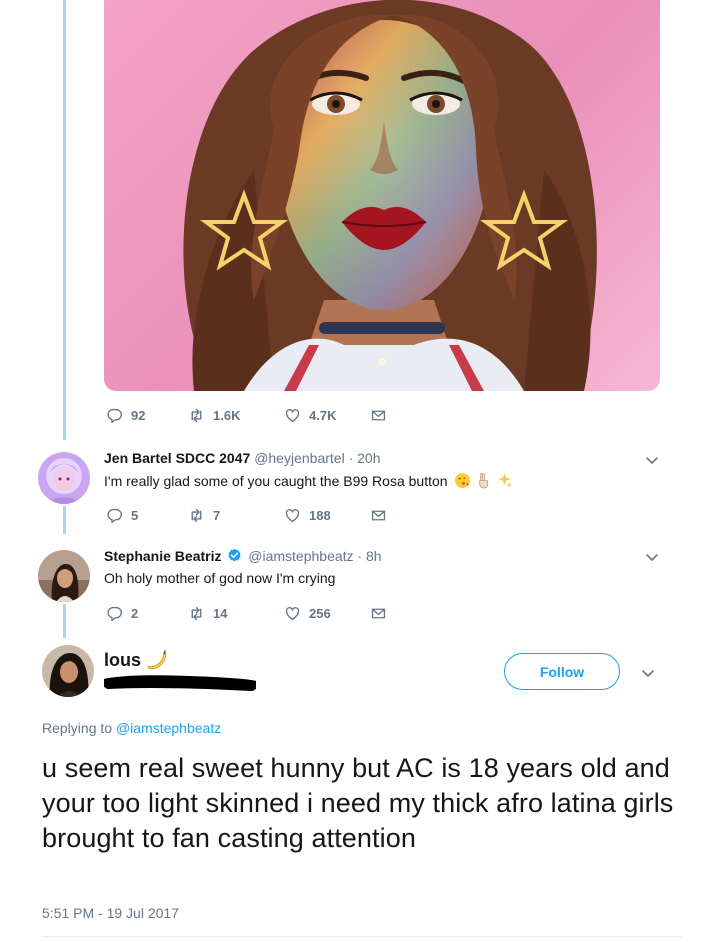 Image resolution: width=702 pixels, height=942 pixels. What do you see at coordinates (138, 415) in the screenshot?
I see `reply-count: 92` at bounding box center [138, 415].